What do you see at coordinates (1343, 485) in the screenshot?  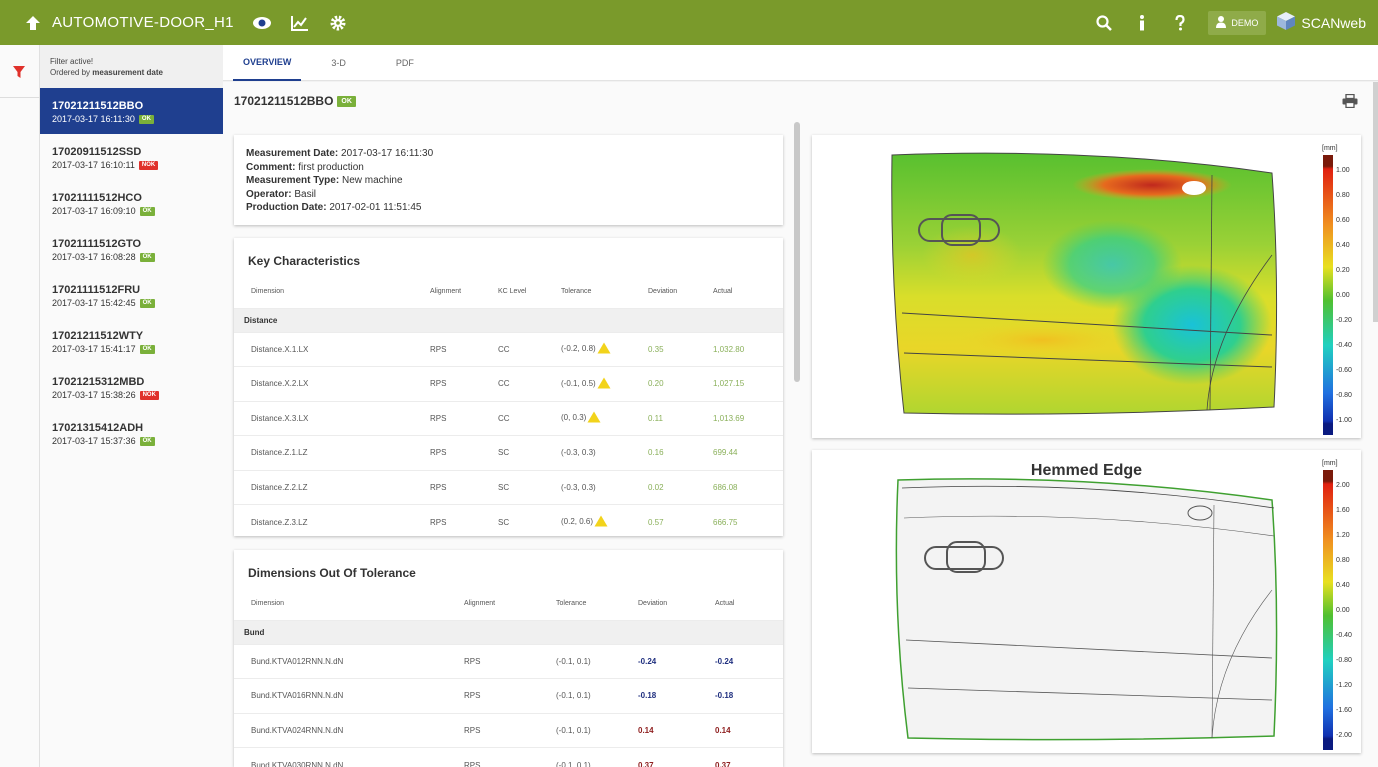 I see `legend-tick-label: 2.00` at bounding box center [1343, 485].